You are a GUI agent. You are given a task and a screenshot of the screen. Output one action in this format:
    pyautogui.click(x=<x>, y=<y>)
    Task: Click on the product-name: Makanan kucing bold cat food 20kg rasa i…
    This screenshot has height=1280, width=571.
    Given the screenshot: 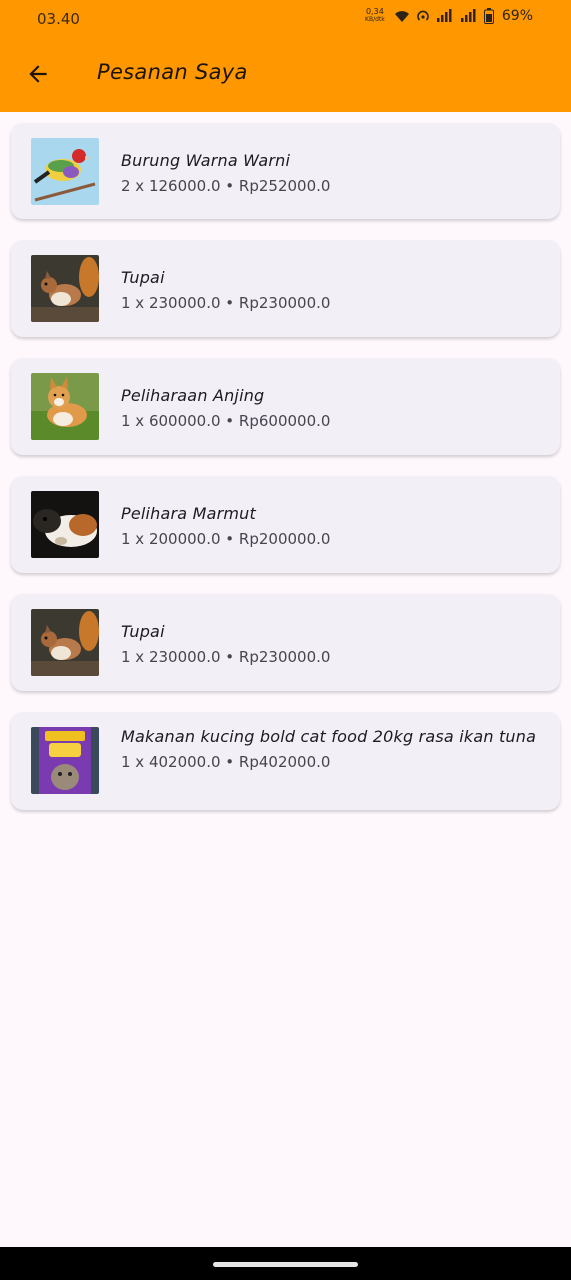 What is the action you would take?
    pyautogui.click(x=329, y=736)
    